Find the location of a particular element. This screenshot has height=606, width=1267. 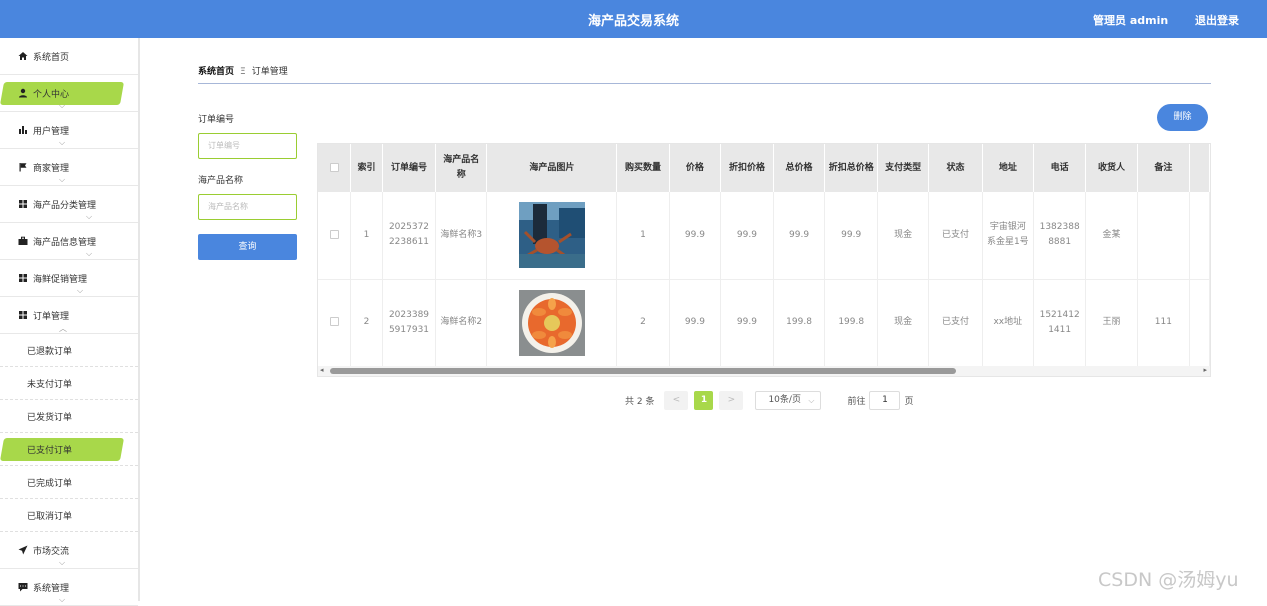

crawfish-plate-photo is located at coordinates (551, 322).